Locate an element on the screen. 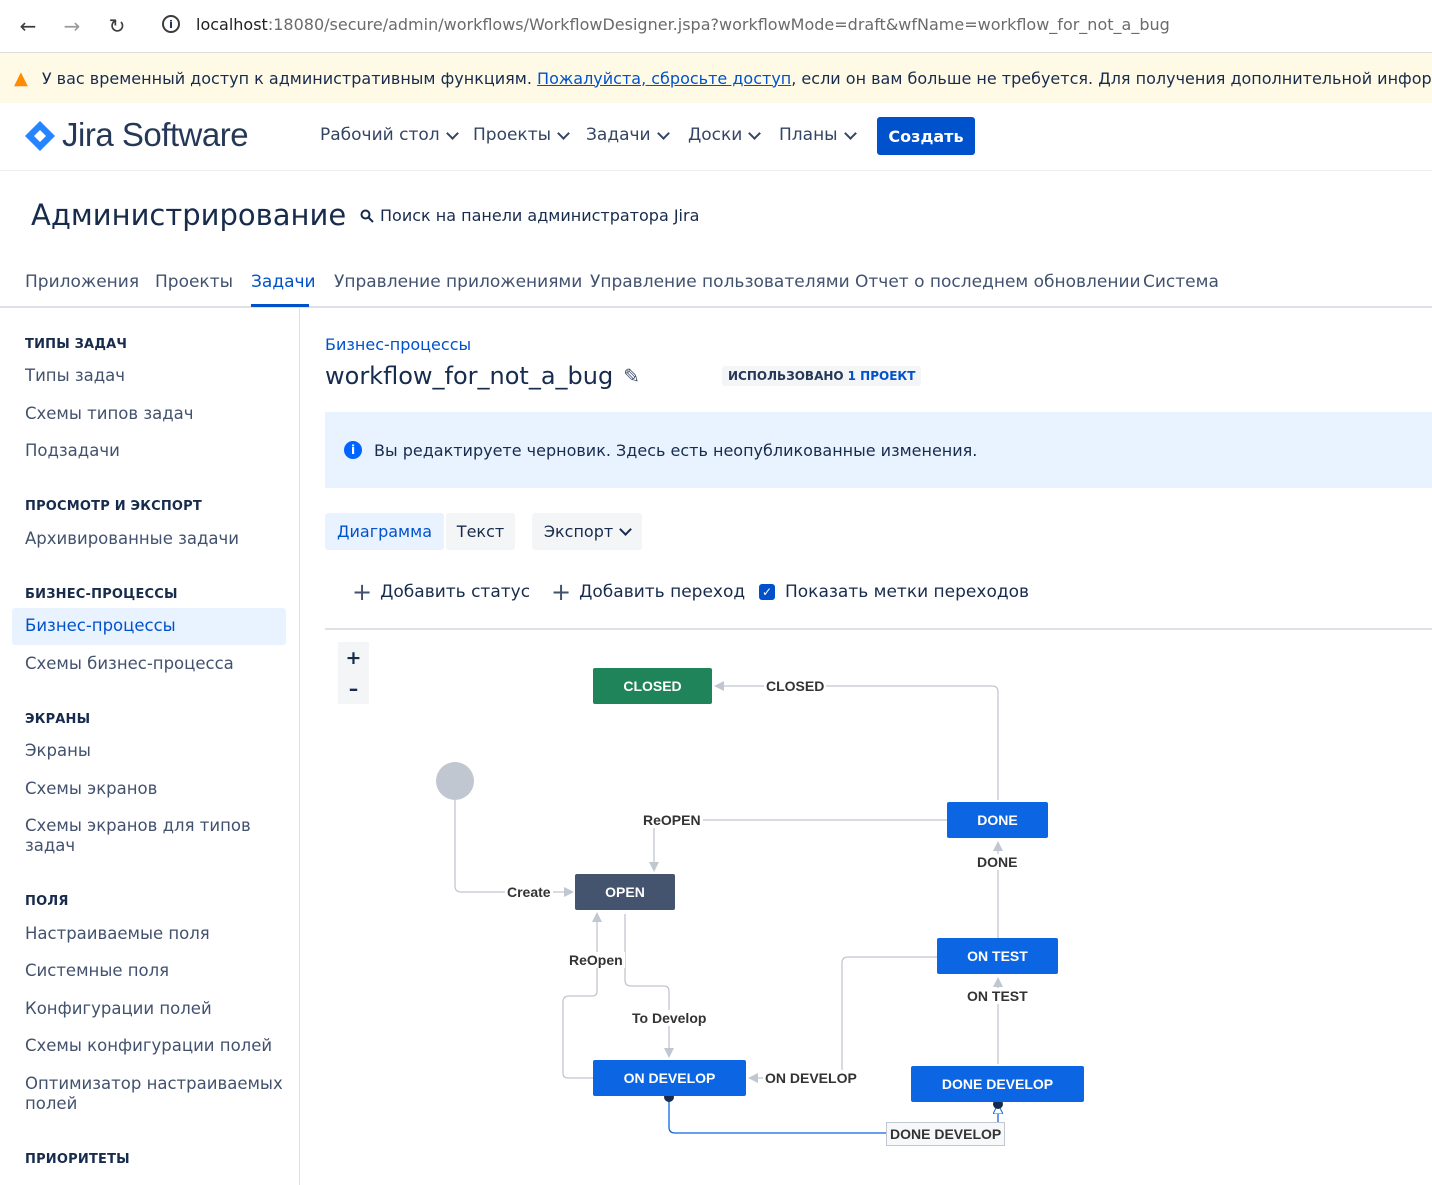  status-on-develop: ON DEVELOP is located at coordinates (669, 1078).